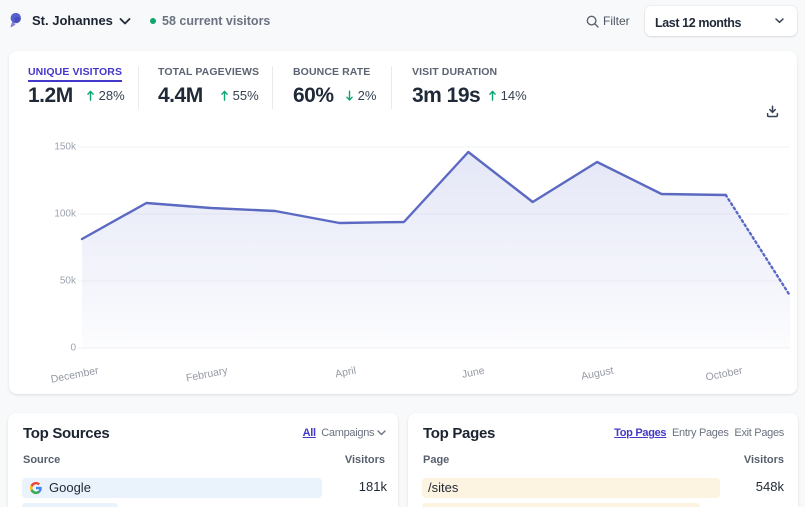 Image resolution: width=805 pixels, height=507 pixels. Describe the element at coordinates (345, 373) in the screenshot. I see `svg-text: April` at that location.